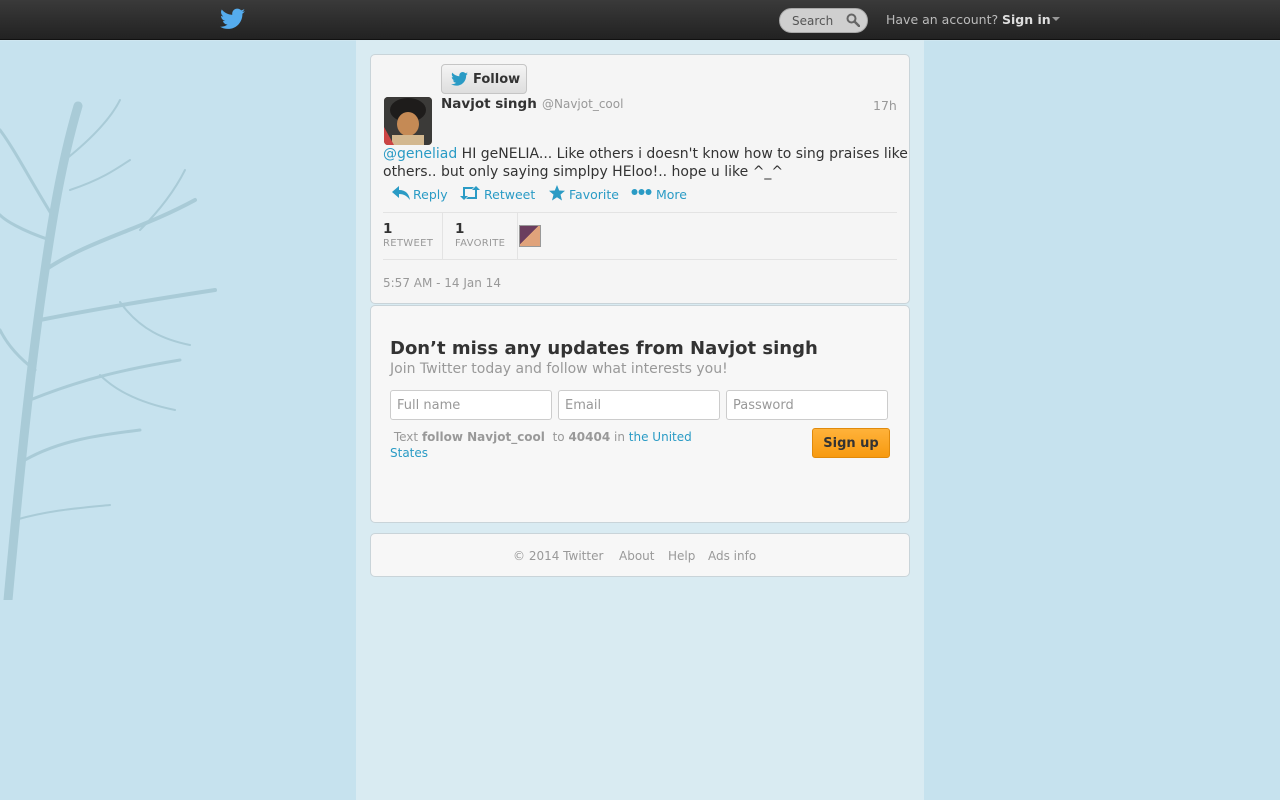 The width and height of the screenshot is (1280, 800). Describe the element at coordinates (641, 192) in the screenshot. I see `more-dots-icon` at that location.